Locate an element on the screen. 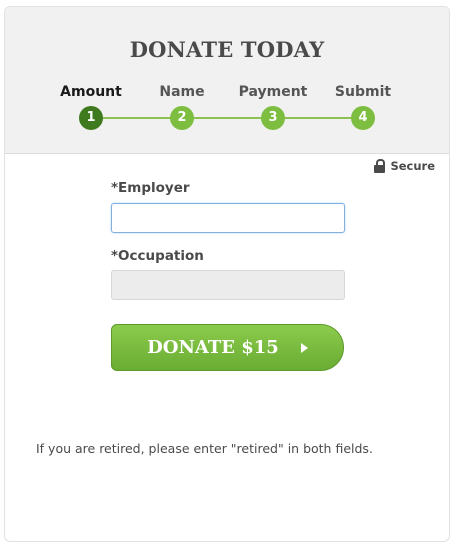  secure-indicator: Secure is located at coordinates (404, 166).